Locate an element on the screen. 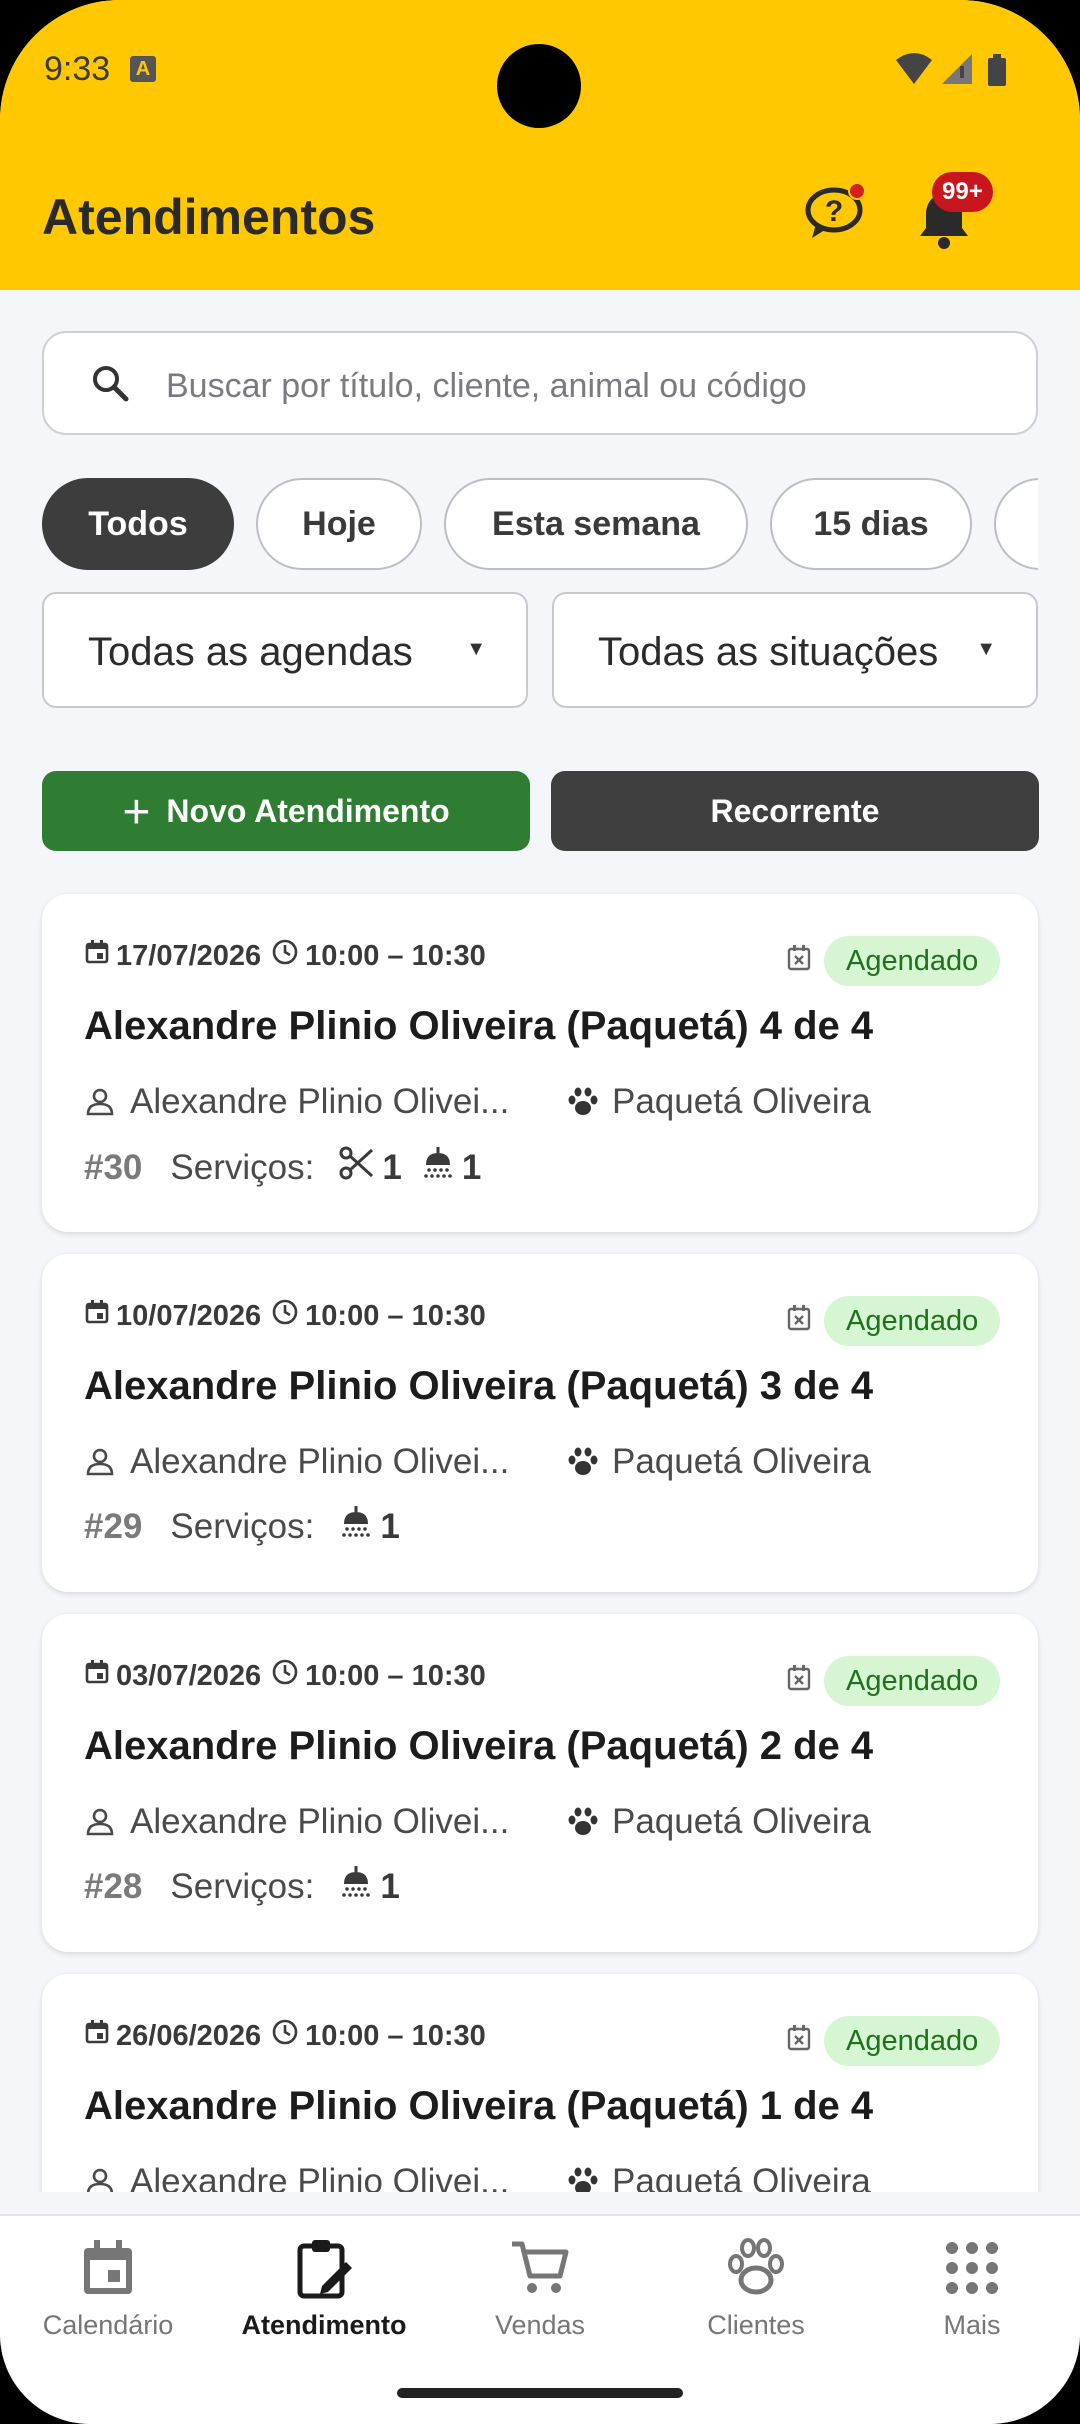 Image resolution: width=1080 pixels, height=2424 pixels. home-indicator is located at coordinates (540, 2393).